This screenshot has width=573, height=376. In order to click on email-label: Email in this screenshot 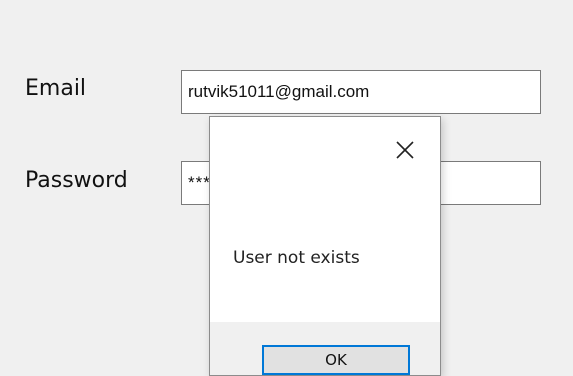, I will do `click(56, 88)`.